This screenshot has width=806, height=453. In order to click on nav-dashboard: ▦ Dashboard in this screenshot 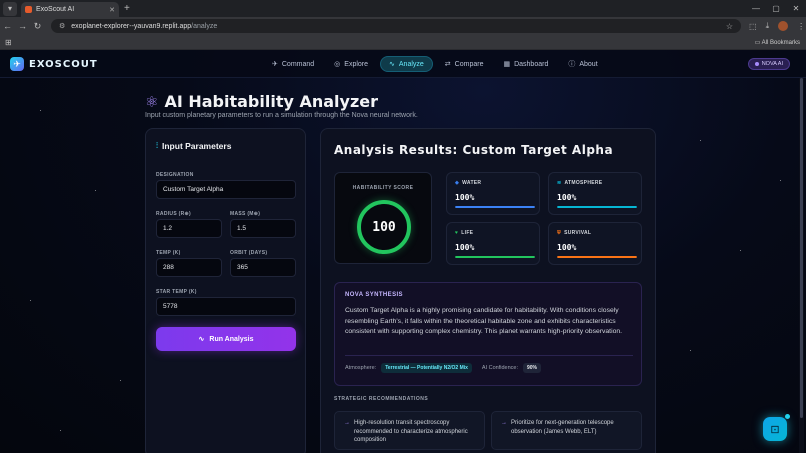, I will do `click(525, 64)`.